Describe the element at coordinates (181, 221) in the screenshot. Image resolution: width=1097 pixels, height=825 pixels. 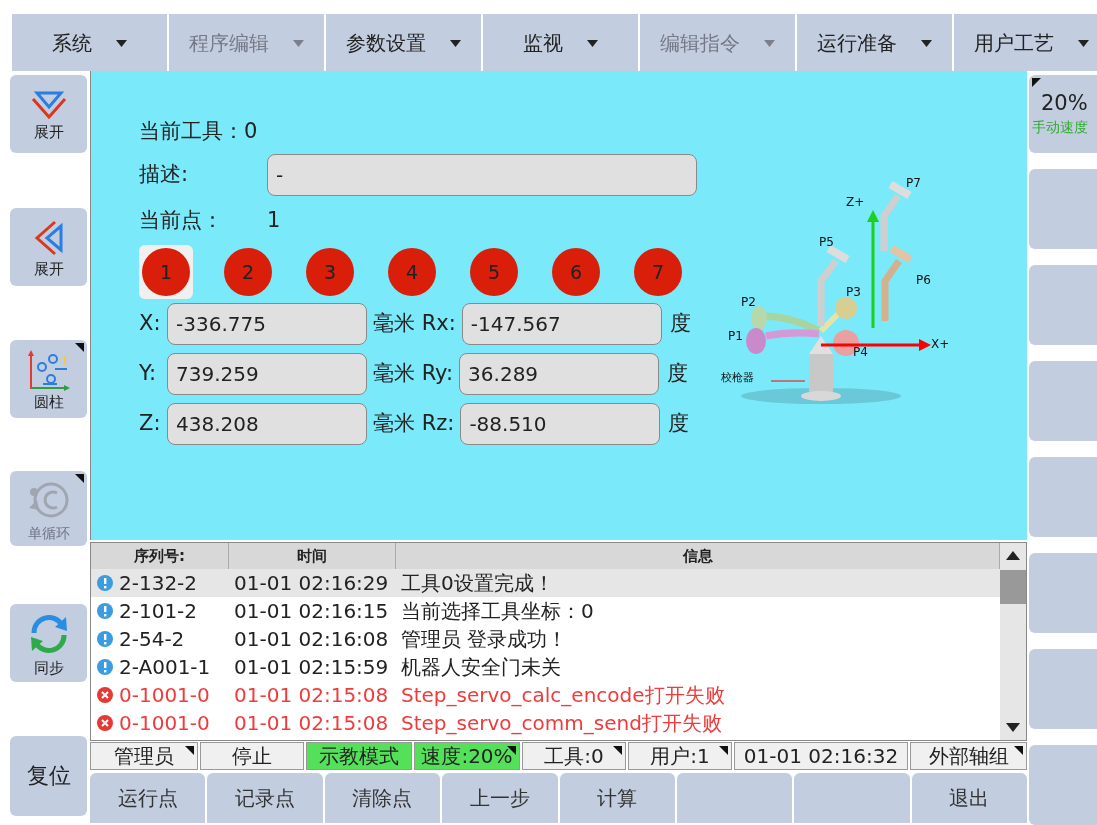
I see `field-label: 当前点：` at that location.